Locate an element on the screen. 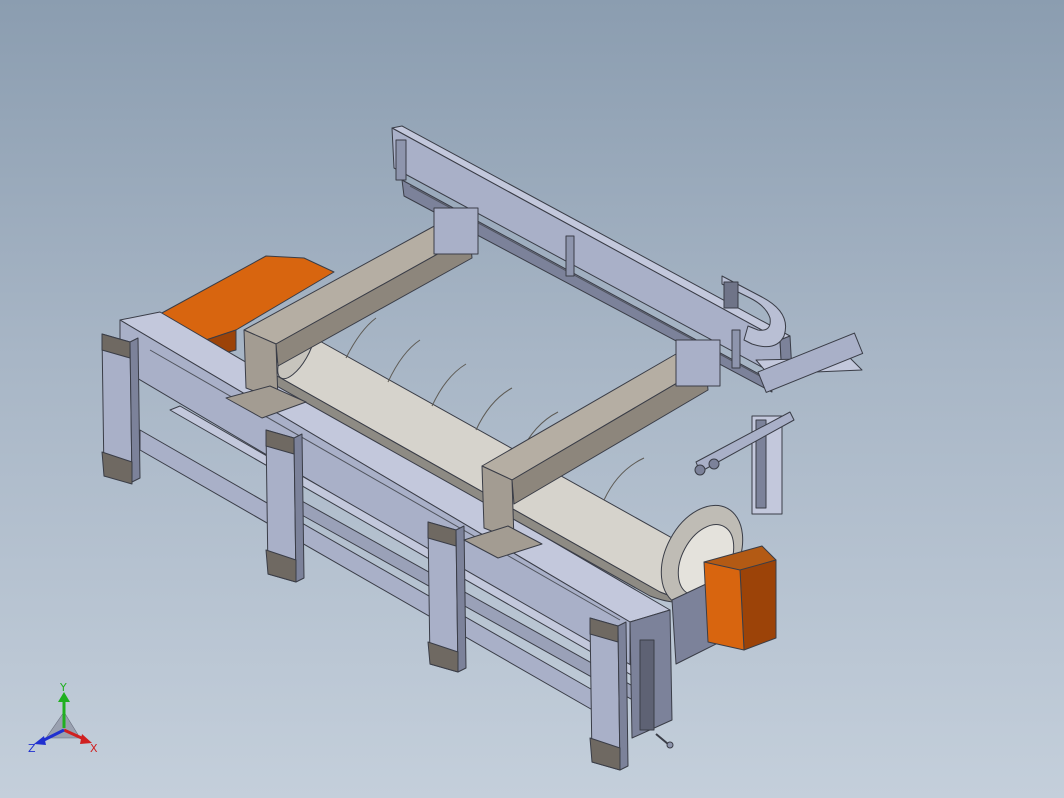 The width and height of the screenshot is (1064, 798). loose-bolt is located at coordinates (664, 741).